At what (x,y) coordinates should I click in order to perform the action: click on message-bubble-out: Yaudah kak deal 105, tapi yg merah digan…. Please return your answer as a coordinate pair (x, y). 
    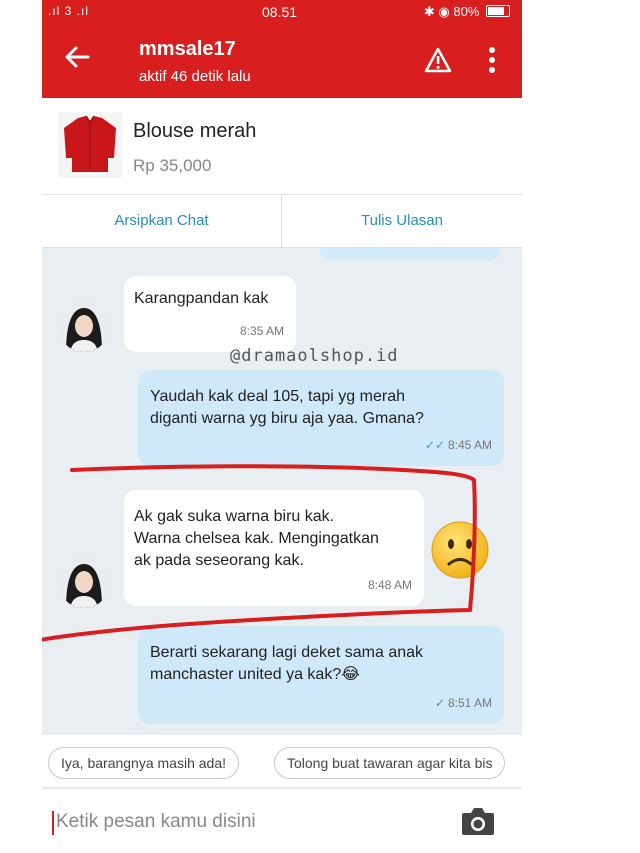
    Looking at the image, I should click on (321, 418).